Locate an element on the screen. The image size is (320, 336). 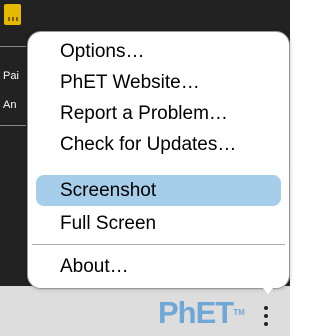
phet-logo-text: PhET is located at coordinates (196, 312).